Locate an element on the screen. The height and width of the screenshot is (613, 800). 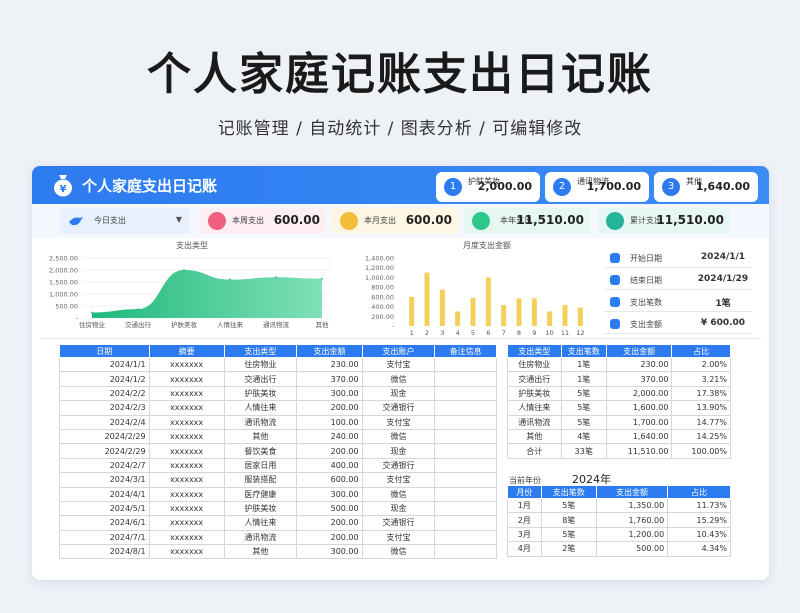
table-cell: 1,640.00 is located at coordinates (639, 436).